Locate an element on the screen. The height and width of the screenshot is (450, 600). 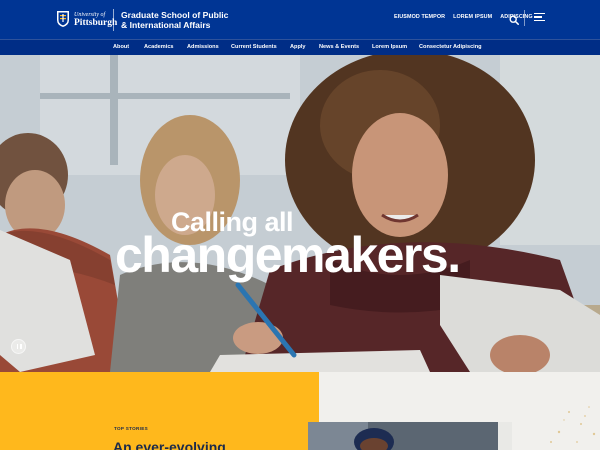
util-link-2: LOREM IPSUM is located at coordinates (472, 17).